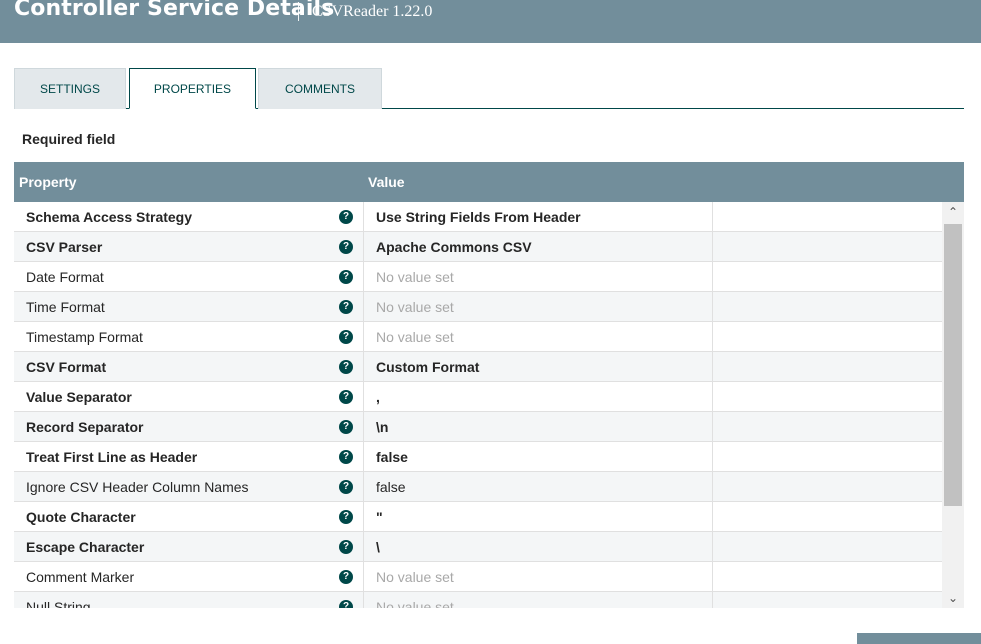 Image resolution: width=981 pixels, height=644 pixels. Describe the element at coordinates (478, 307) in the screenshot. I see `table-row: Time Format? No value set` at that location.